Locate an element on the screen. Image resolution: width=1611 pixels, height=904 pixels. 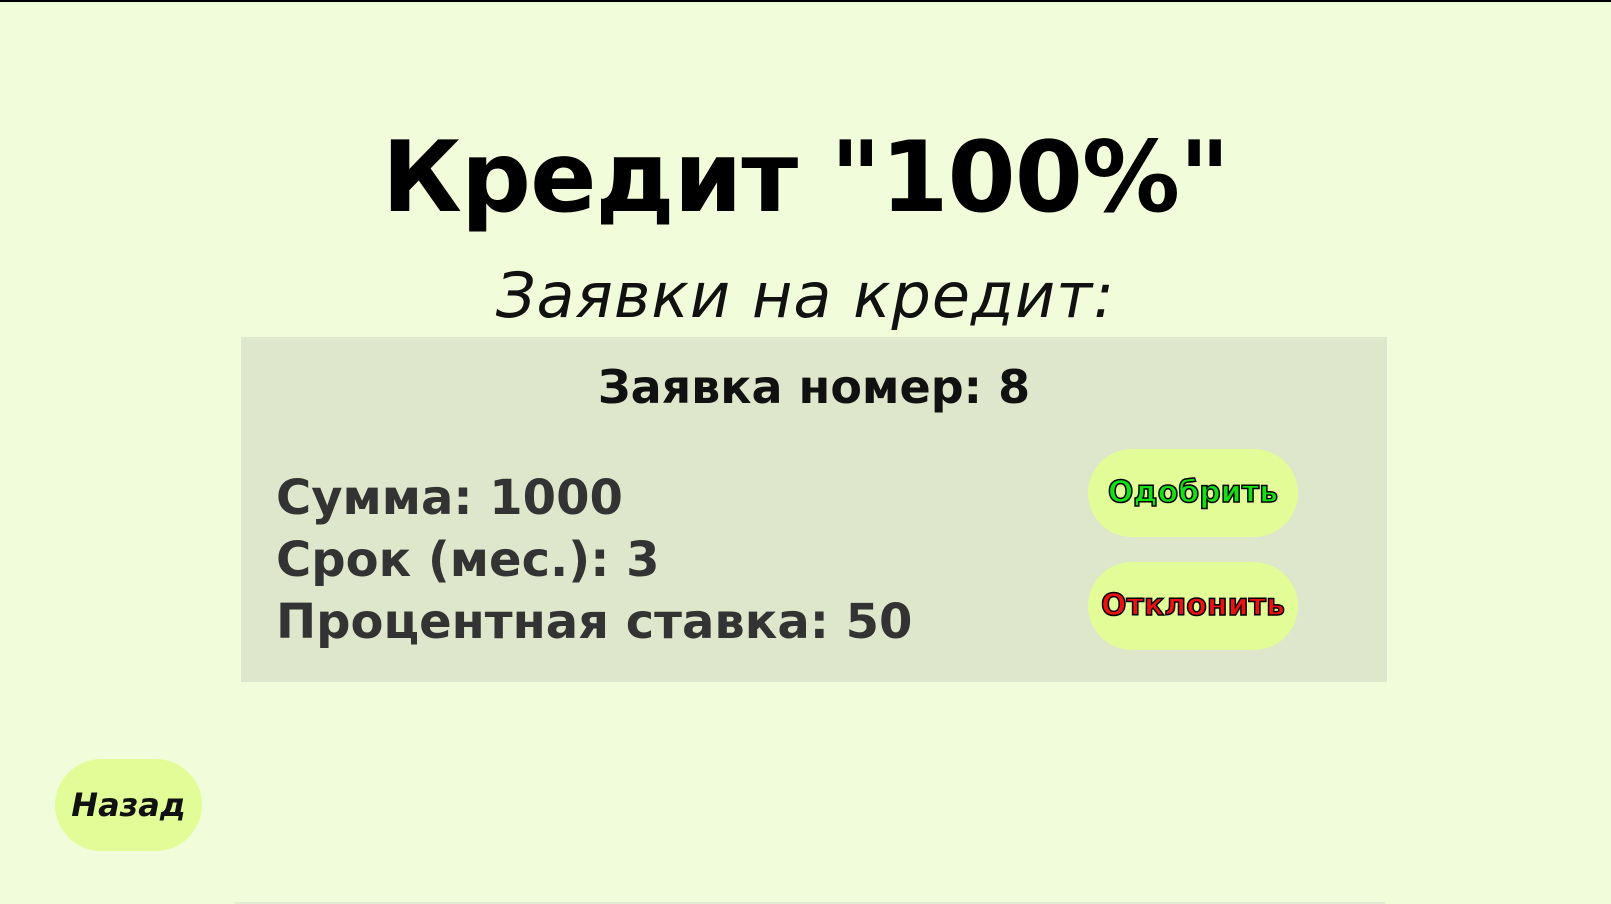
section-title: Заявки на кредит: is located at coordinates (805, 296).